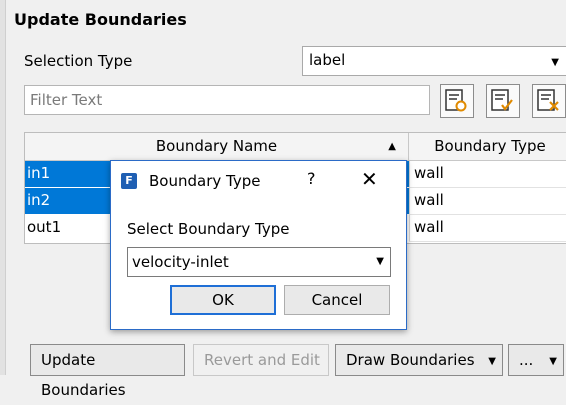 The width and height of the screenshot is (566, 405). I want to click on revert-and-edit-label: Revert and Edit, so click(262, 360).